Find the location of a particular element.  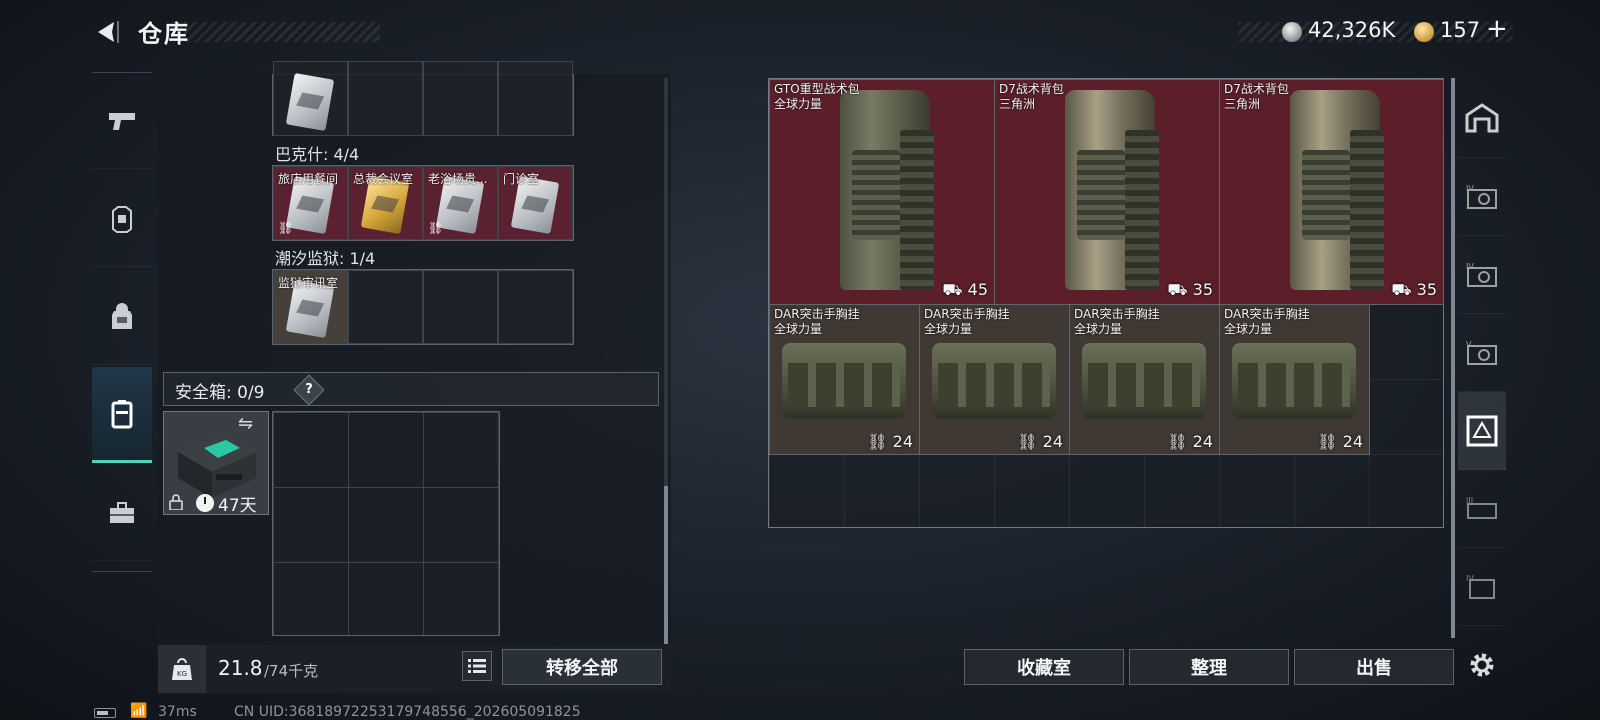

keycard-row-partial is located at coordinates (423, 98).